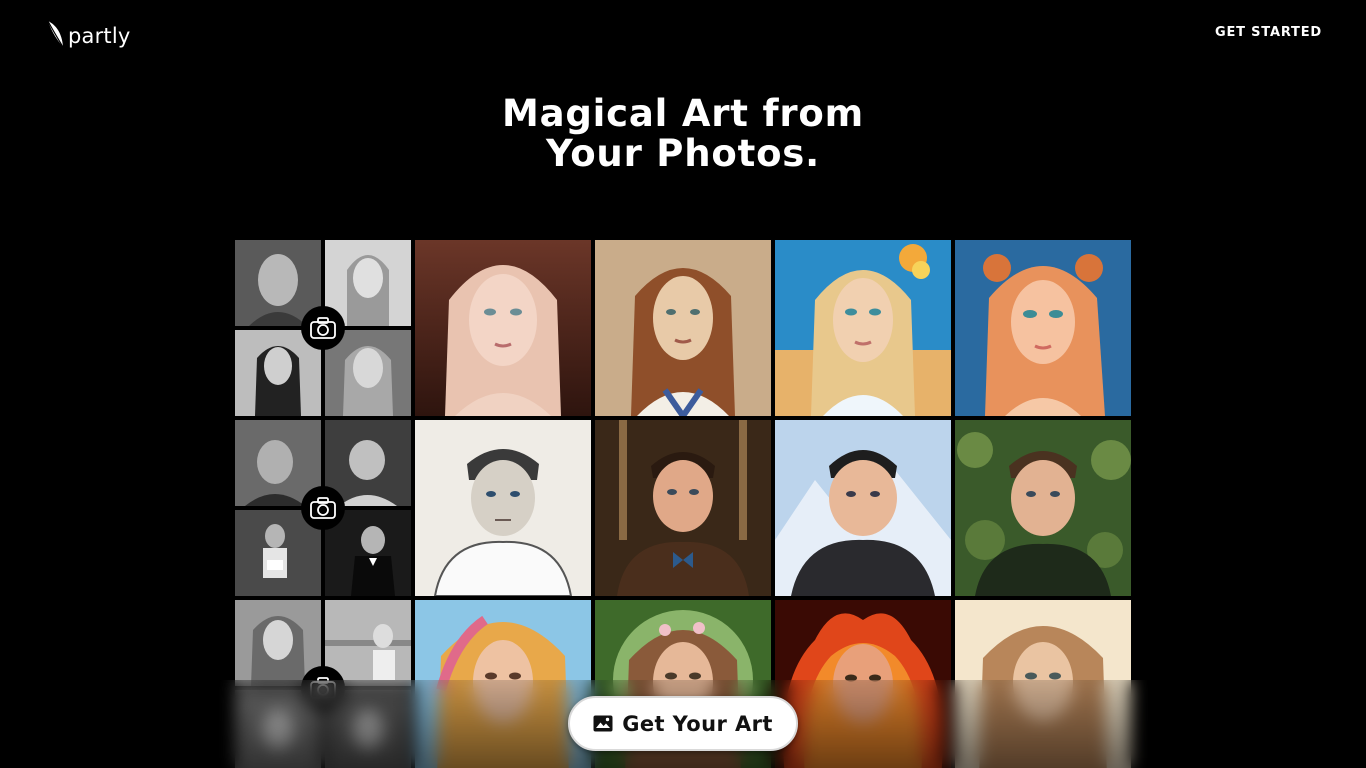  I want to click on hero: Magical Art from Your Photos., so click(683, 134).